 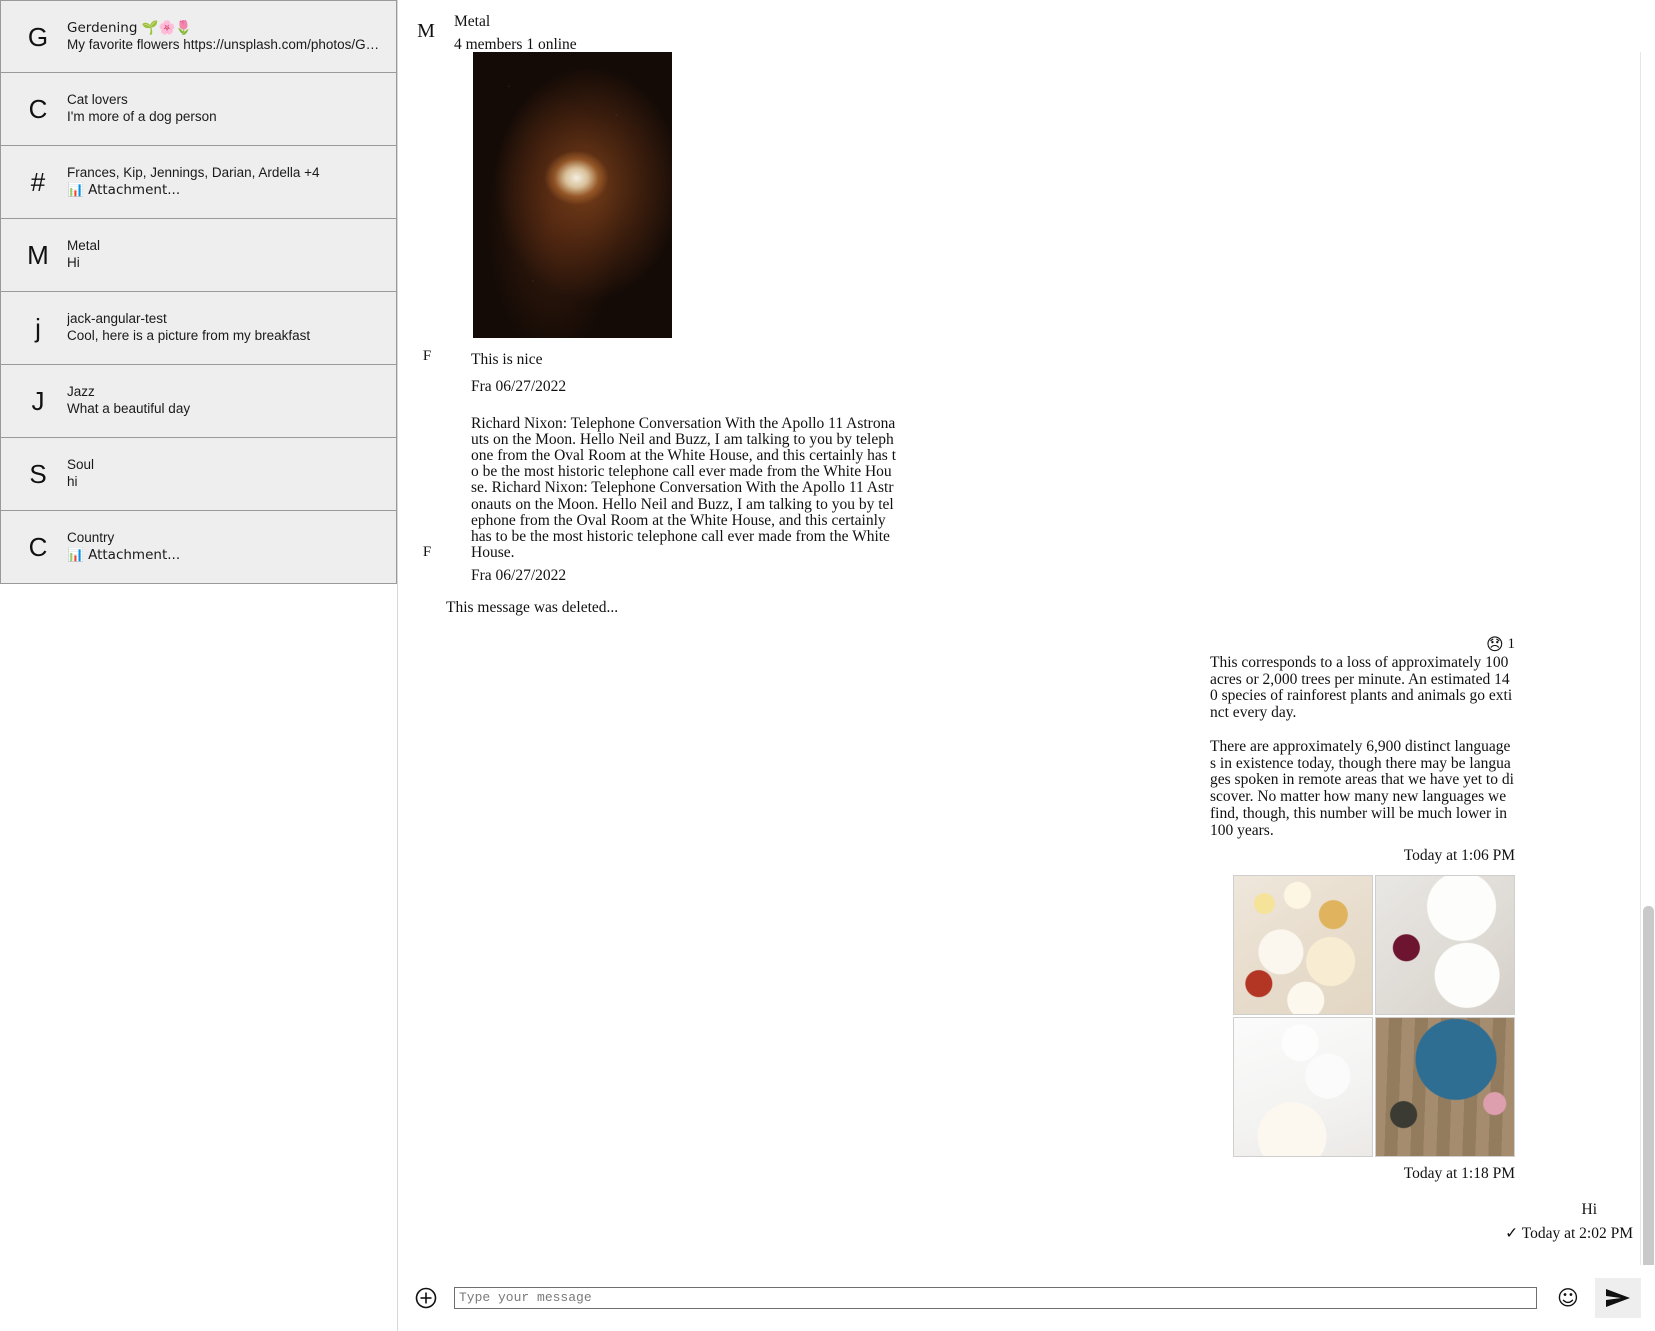 I want to click on disappointed-face-icon: 😞, so click(x=1495, y=645).